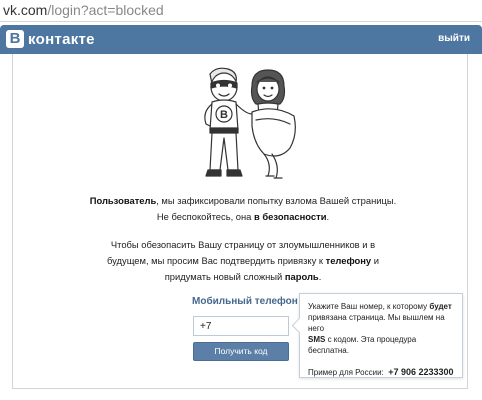 The height and width of the screenshot is (400, 482). What do you see at coordinates (61, 39) in the screenshot?
I see `logo-text: контакте` at bounding box center [61, 39].